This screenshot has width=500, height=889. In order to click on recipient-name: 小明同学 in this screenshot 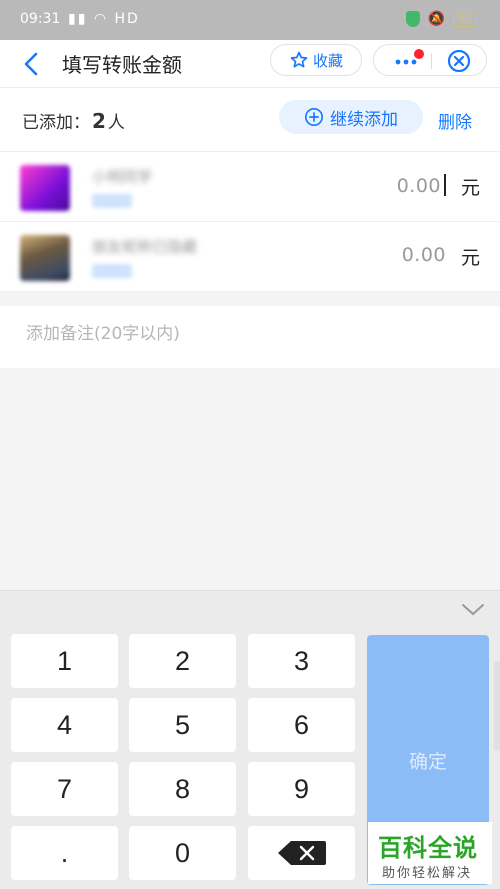, I will do `click(122, 177)`.